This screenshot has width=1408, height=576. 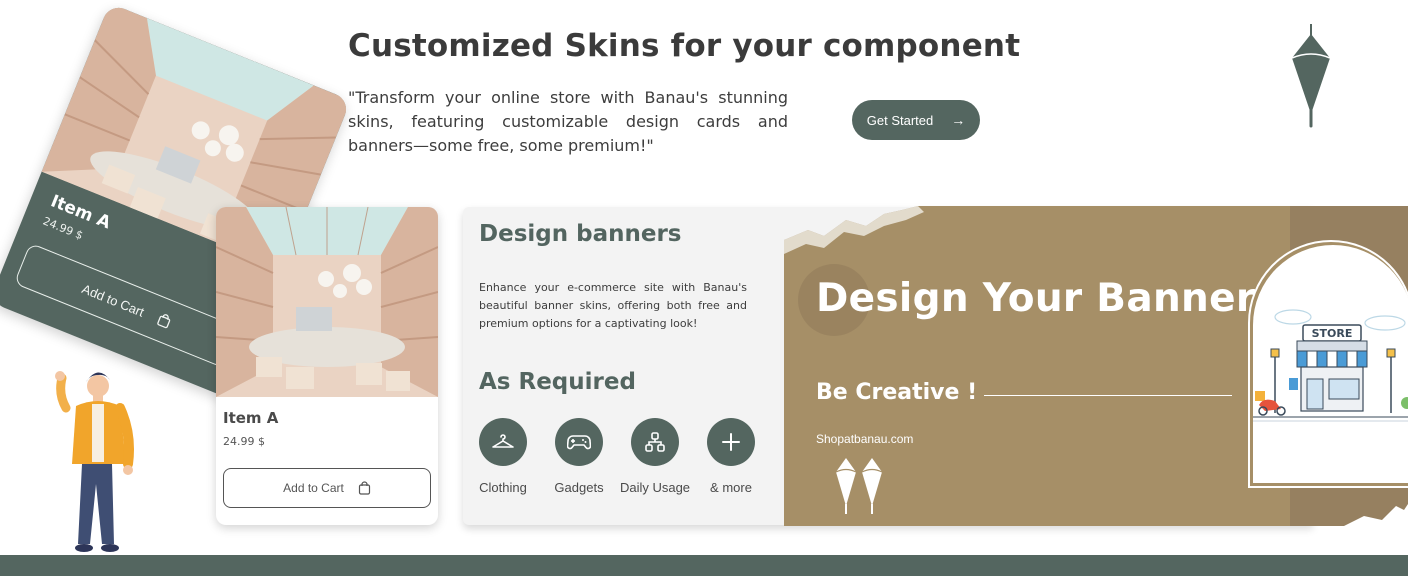 What do you see at coordinates (580, 234) in the screenshot?
I see `design-banners-heading: Design banners` at bounding box center [580, 234].